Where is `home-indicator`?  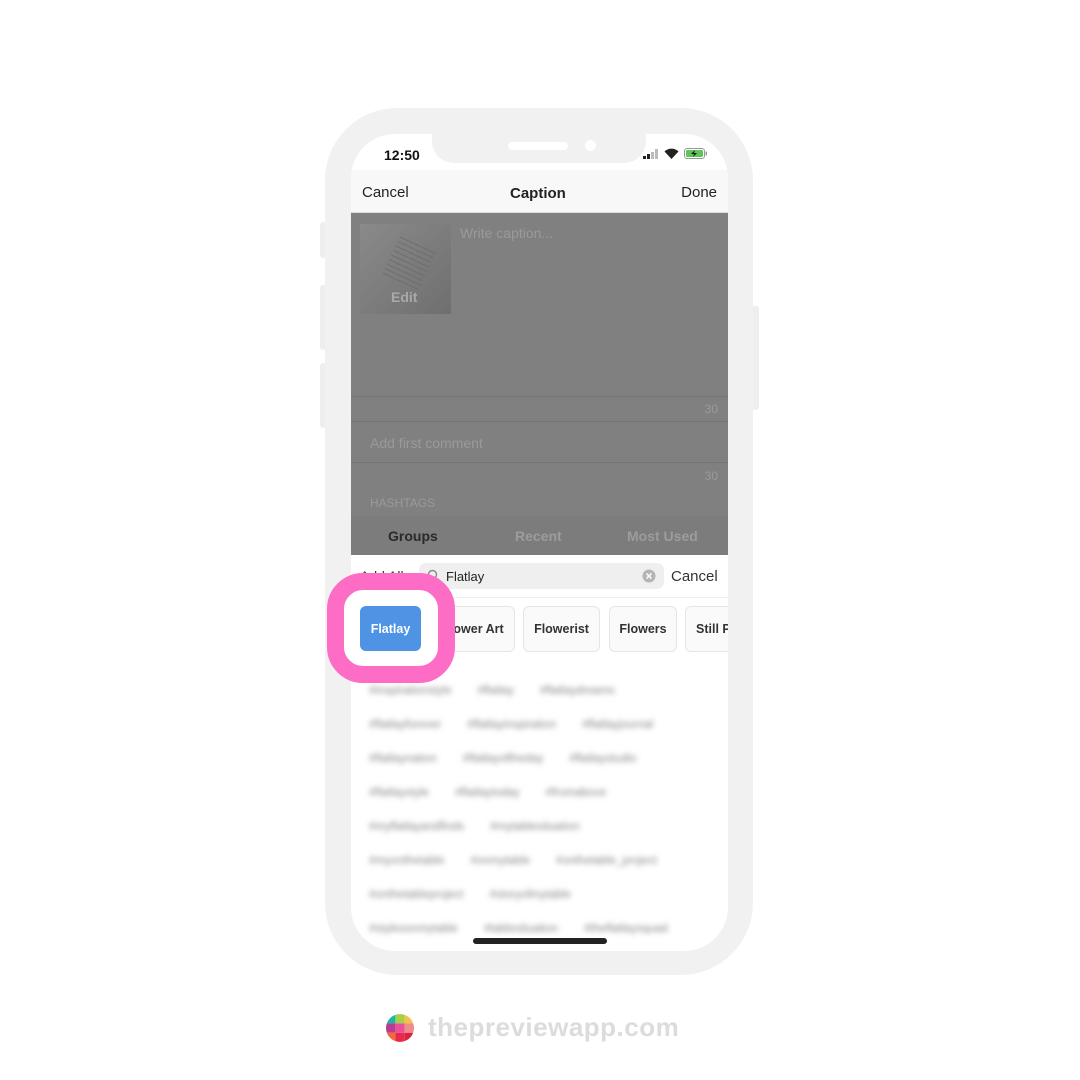
home-indicator is located at coordinates (540, 941).